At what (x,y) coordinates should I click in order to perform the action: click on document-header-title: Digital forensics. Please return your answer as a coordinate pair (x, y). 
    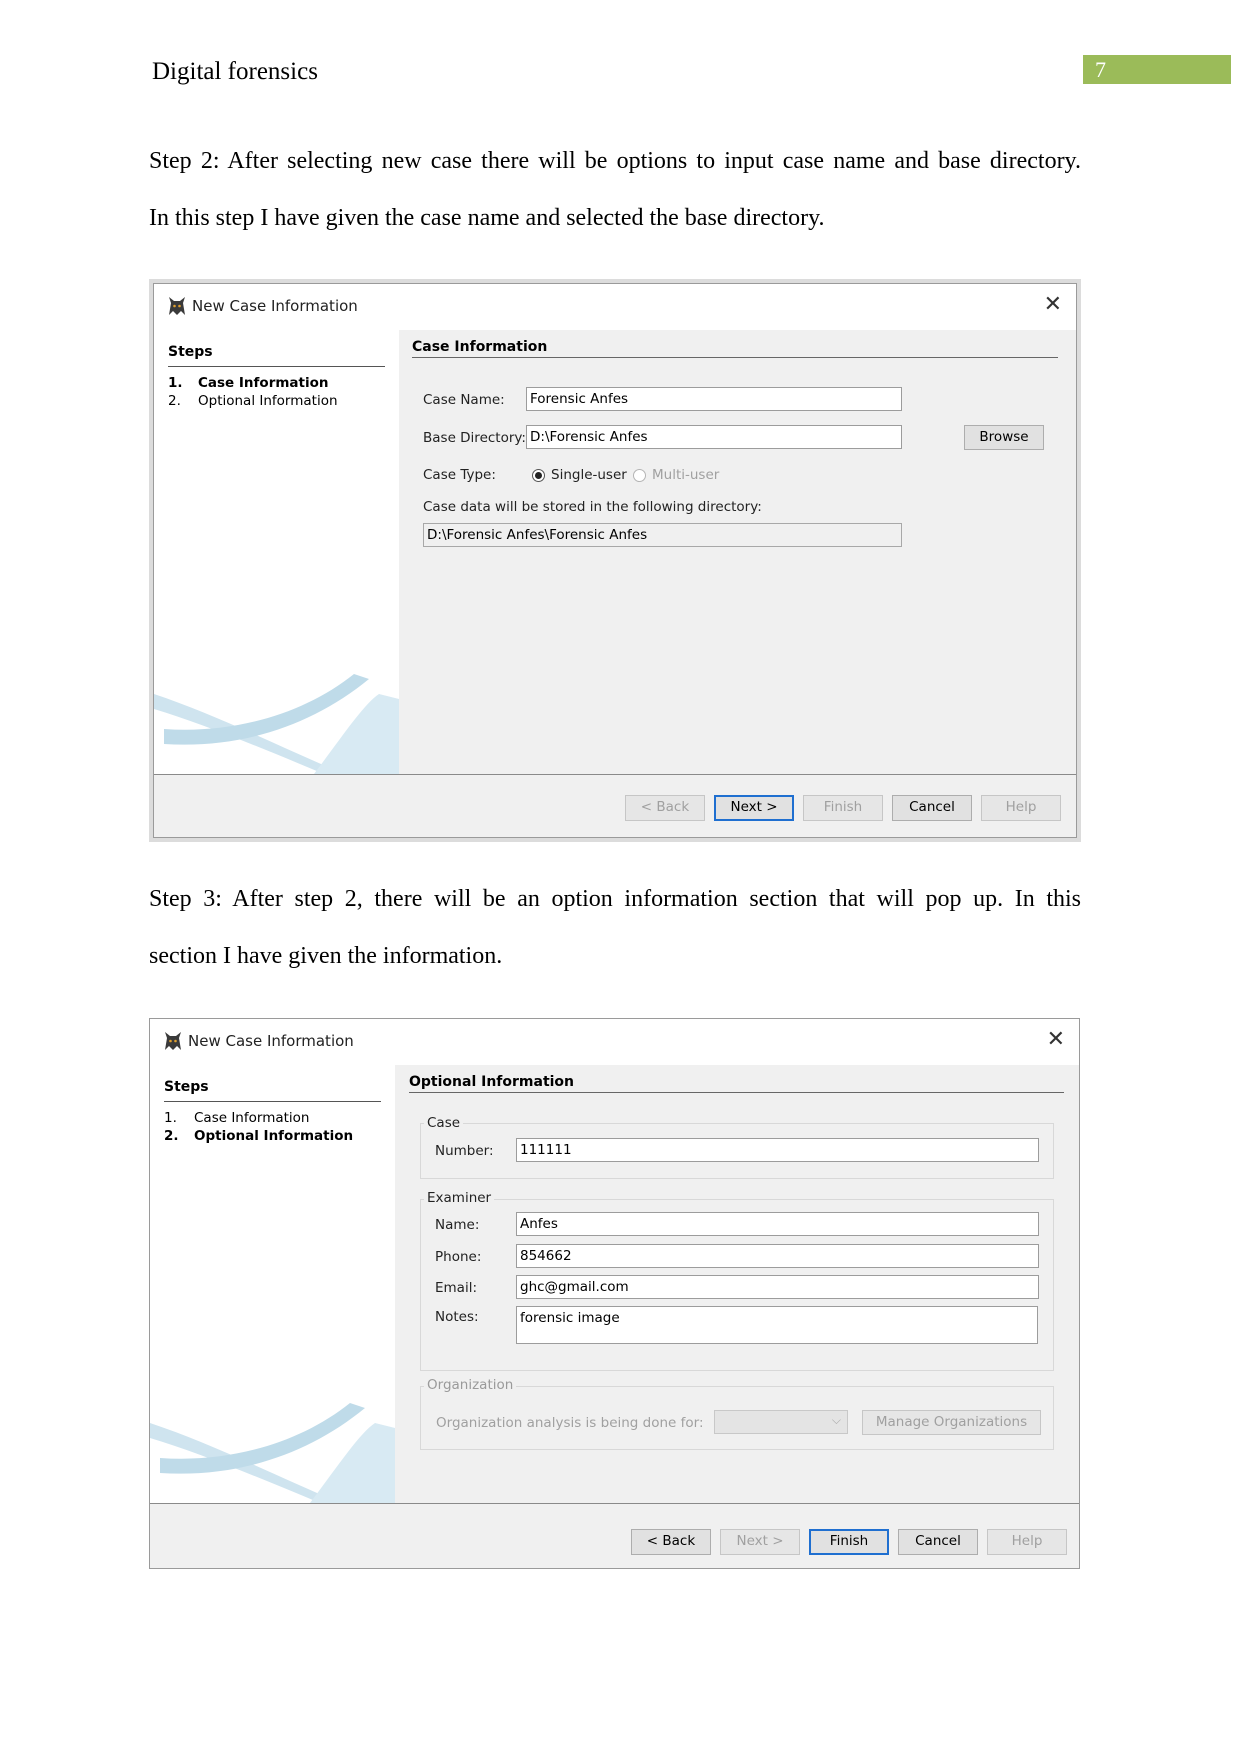
    Looking at the image, I should click on (235, 71).